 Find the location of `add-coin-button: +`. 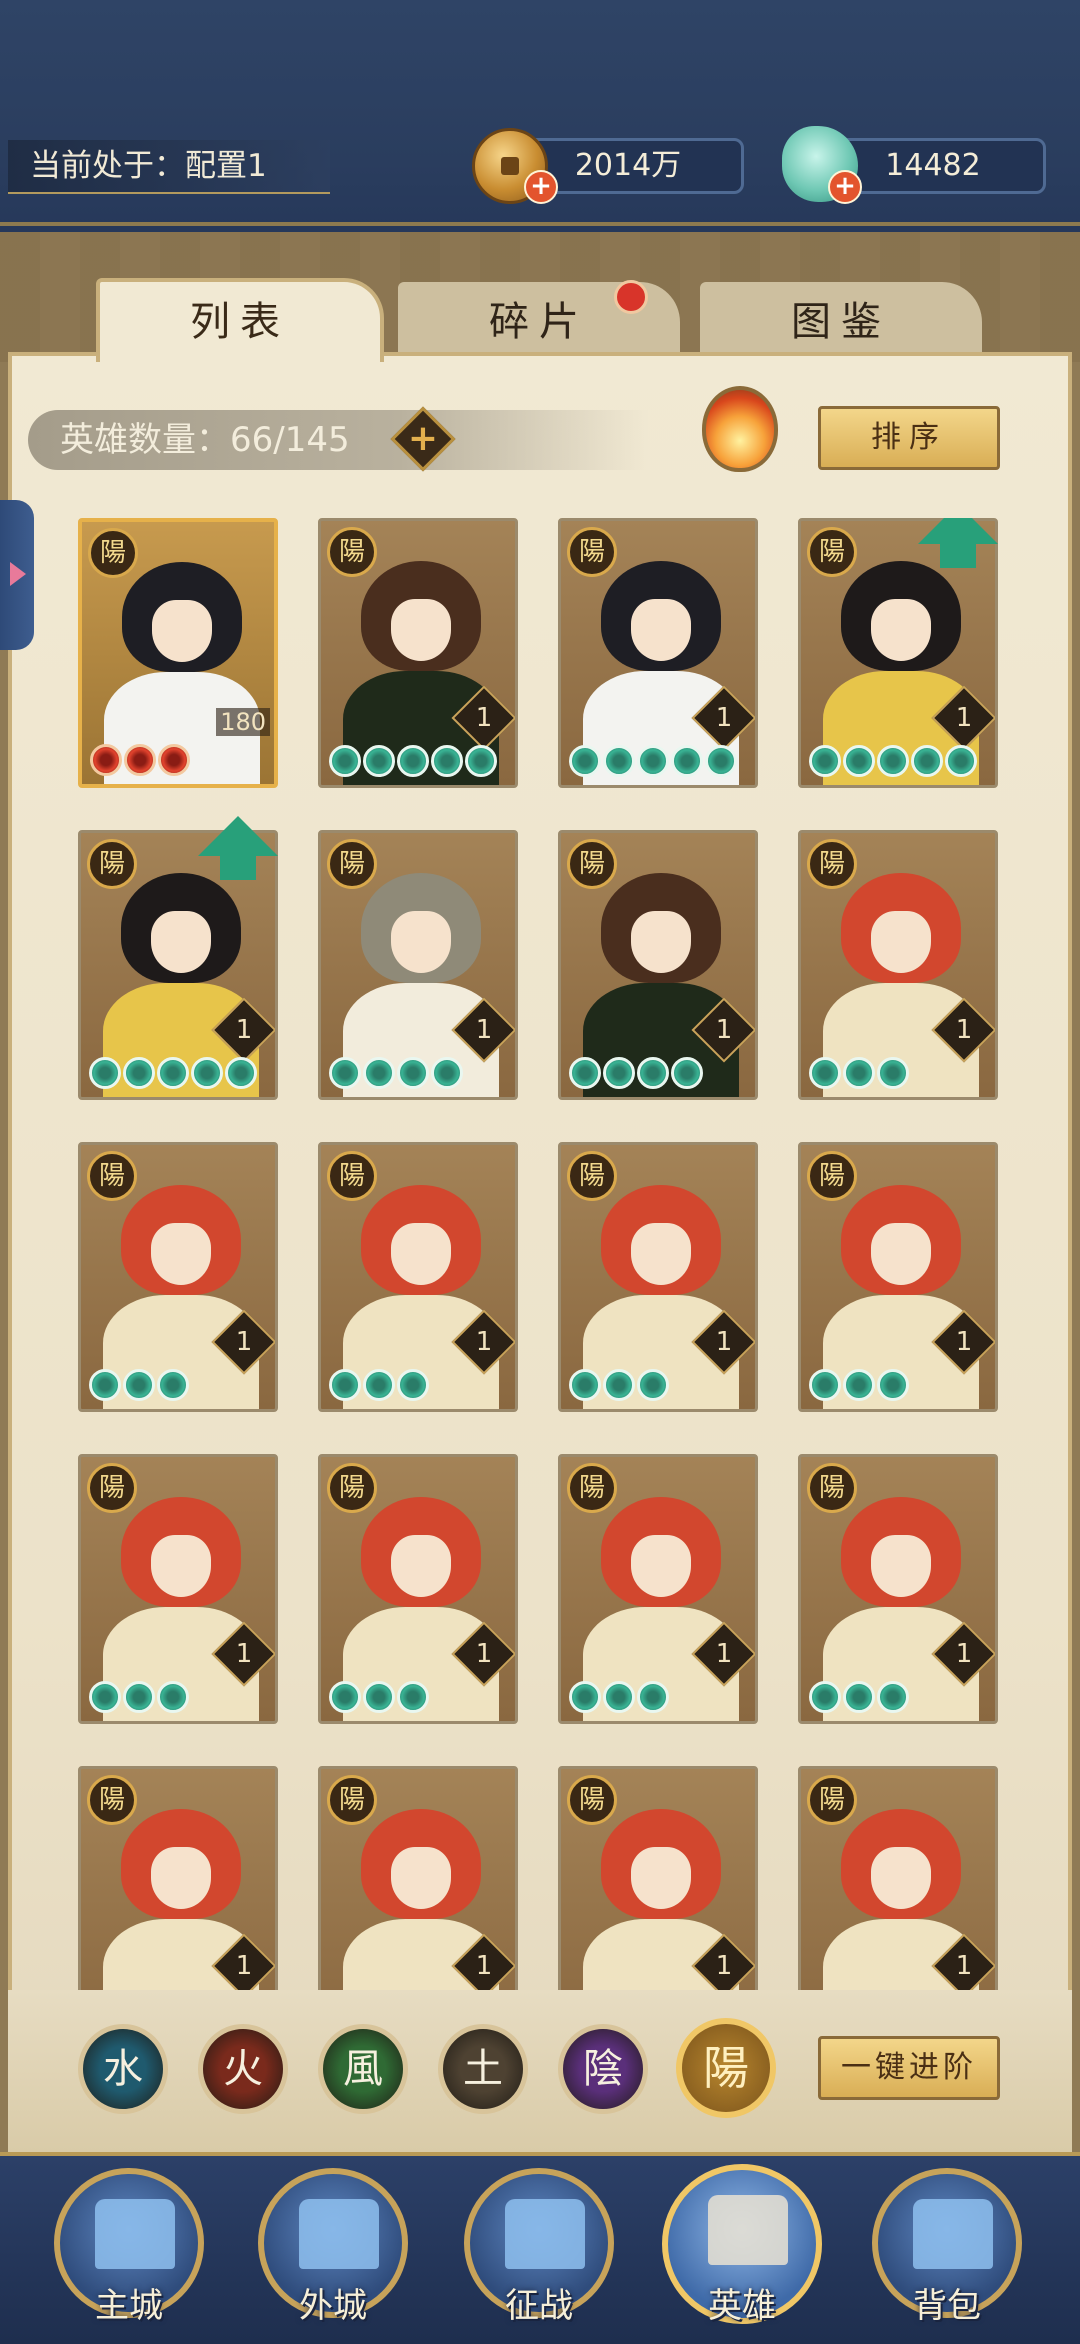

add-coin-button: + is located at coordinates (541, 187).